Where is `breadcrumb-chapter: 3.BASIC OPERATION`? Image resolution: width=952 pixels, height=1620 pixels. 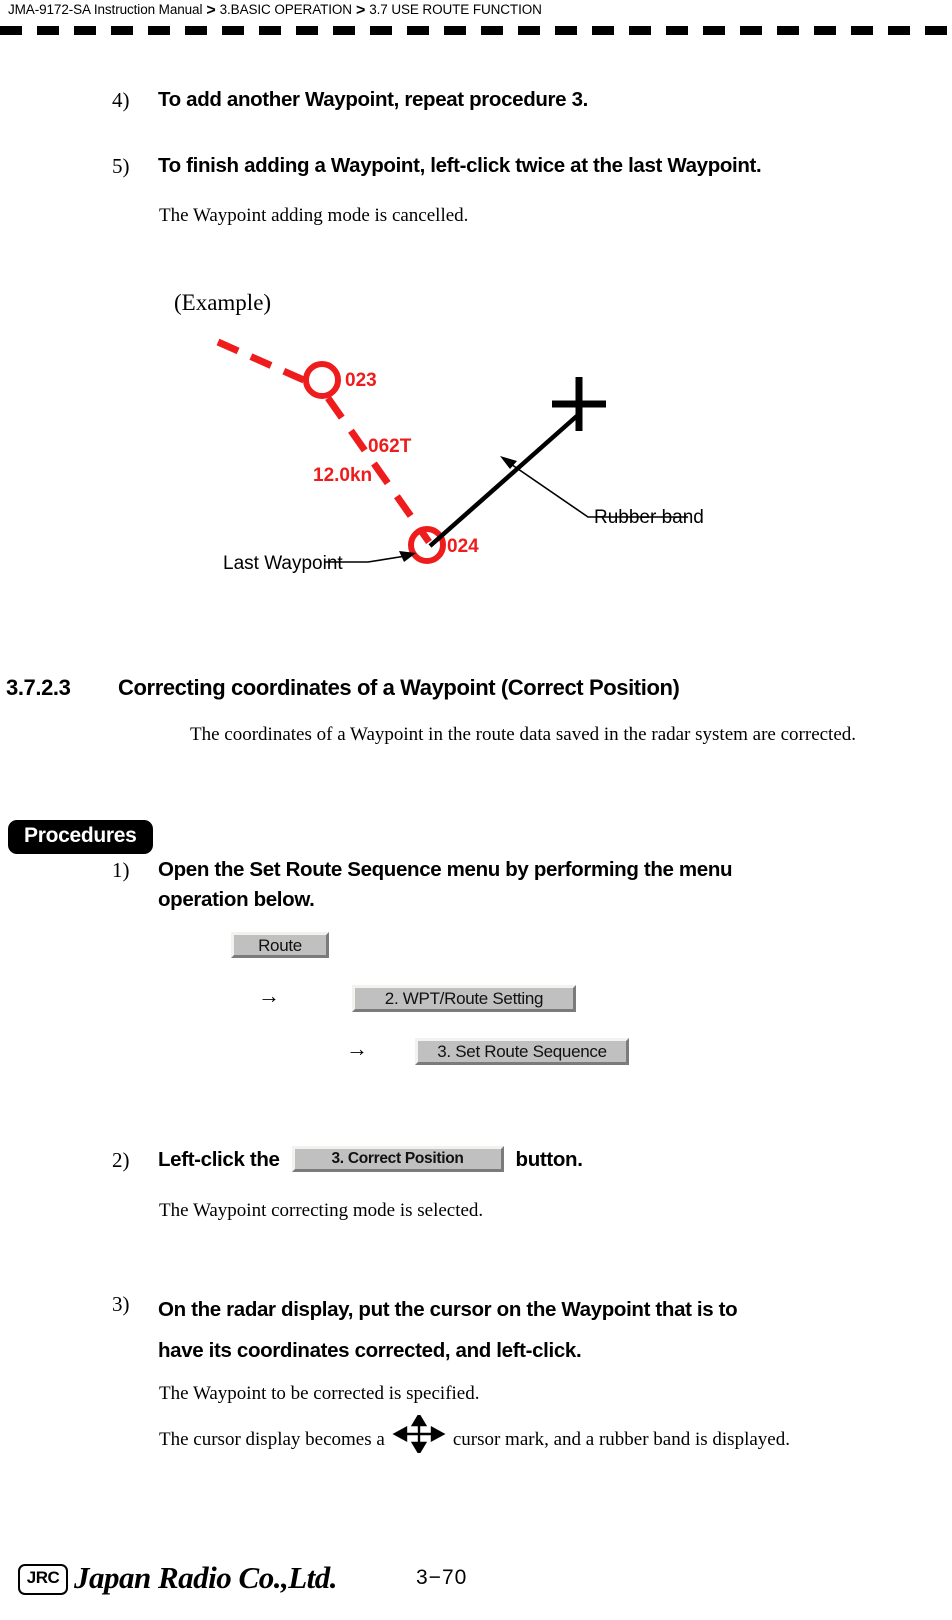 breadcrumb-chapter: 3.BASIC OPERATION is located at coordinates (285, 9).